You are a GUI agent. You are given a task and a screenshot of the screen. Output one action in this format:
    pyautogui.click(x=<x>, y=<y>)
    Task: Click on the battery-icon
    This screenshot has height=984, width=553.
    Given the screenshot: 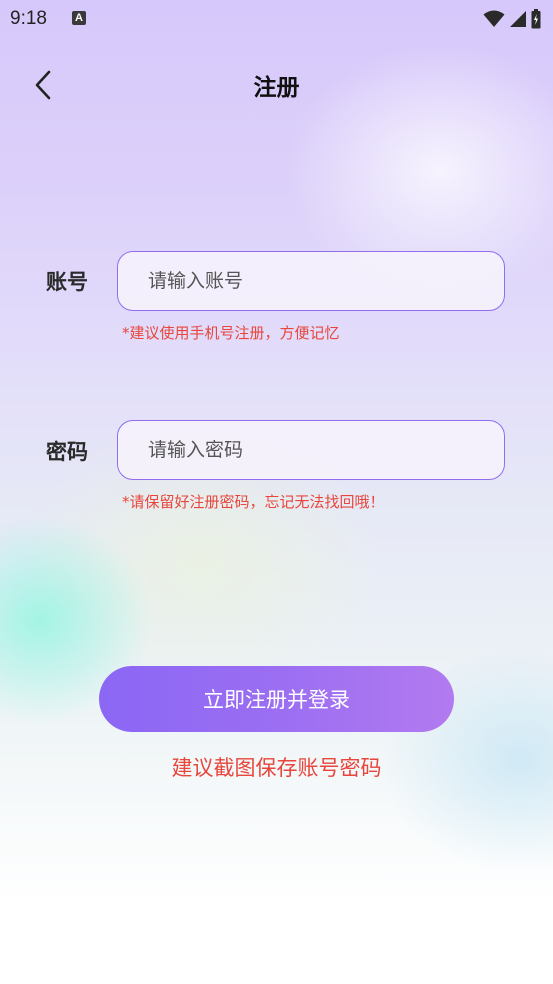 What is the action you would take?
    pyautogui.click(x=536, y=19)
    